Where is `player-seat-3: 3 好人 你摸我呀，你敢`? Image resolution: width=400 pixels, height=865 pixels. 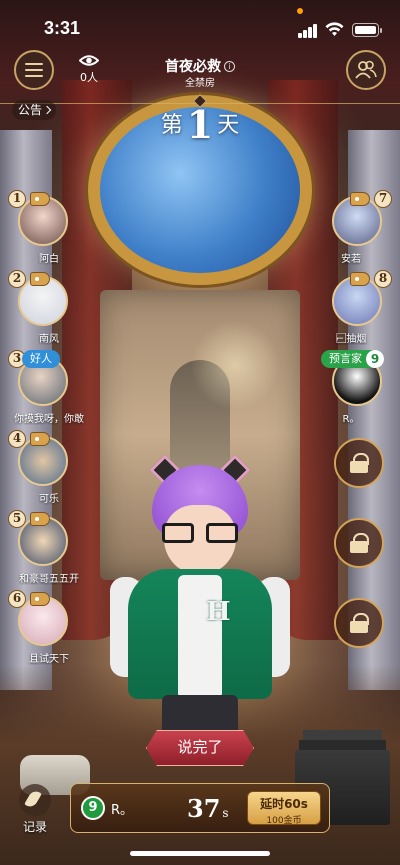
player-seat-3: 3 好人 你摸我呀，你敢 is located at coordinates (49, 390).